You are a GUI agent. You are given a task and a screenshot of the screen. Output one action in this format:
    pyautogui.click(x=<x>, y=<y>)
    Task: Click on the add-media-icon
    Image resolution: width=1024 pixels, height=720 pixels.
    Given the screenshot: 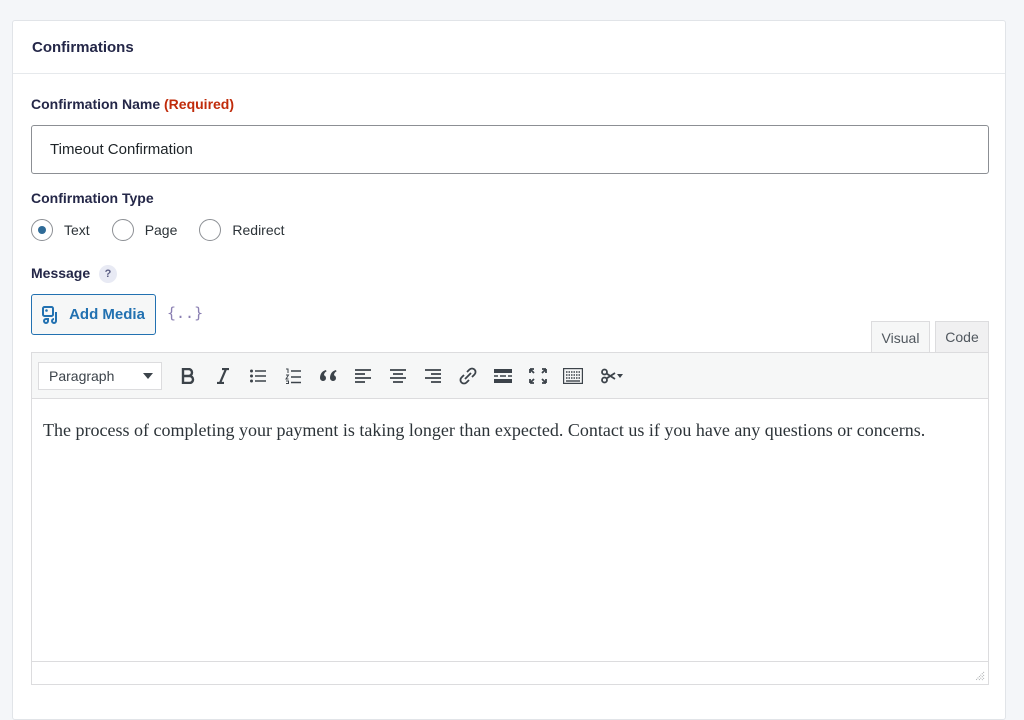 What is the action you would take?
    pyautogui.click(x=50, y=314)
    